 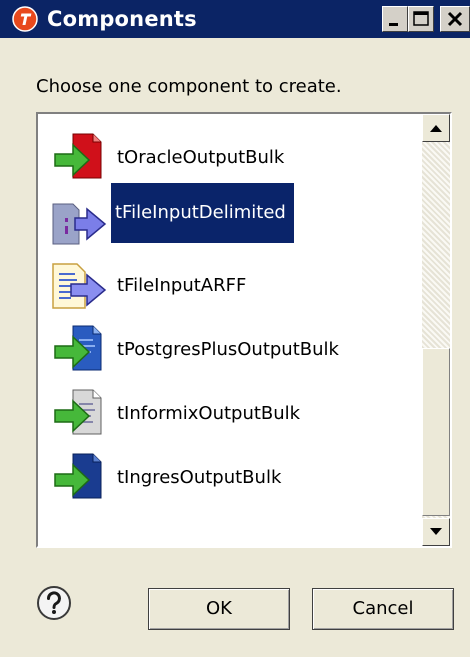 I want to click on list-item-tfileinputarff: tFileInputARFF, so click(x=230, y=286).